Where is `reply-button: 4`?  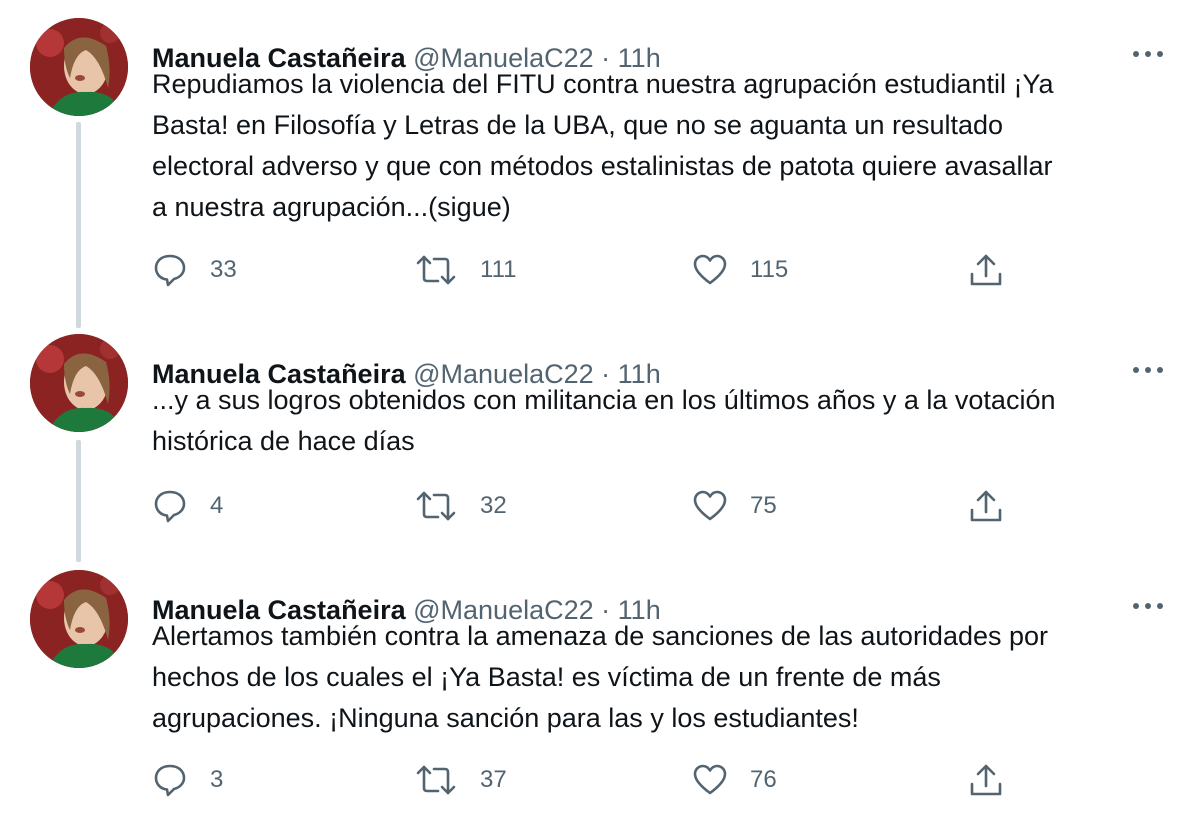
reply-button: 4 is located at coordinates (187, 506).